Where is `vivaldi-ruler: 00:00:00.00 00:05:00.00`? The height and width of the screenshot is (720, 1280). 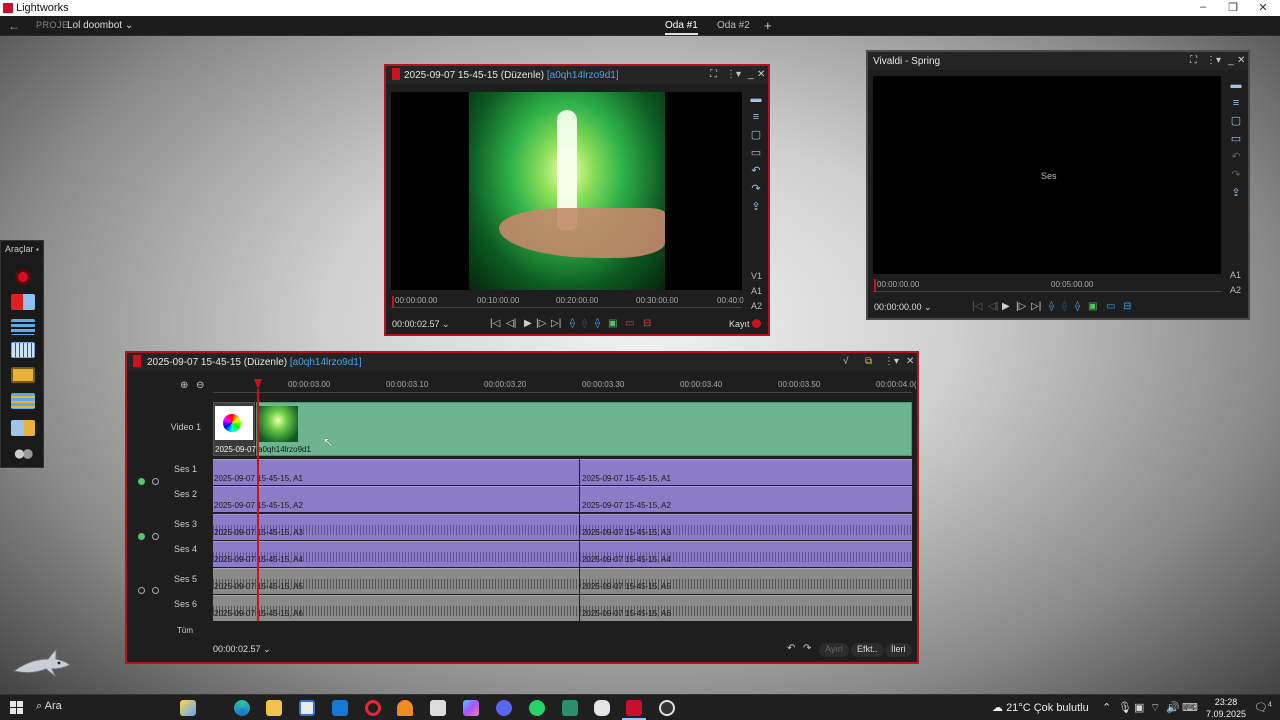 vivaldi-ruler: 00:00:00.00 00:05:00.00 is located at coordinates (1047, 285).